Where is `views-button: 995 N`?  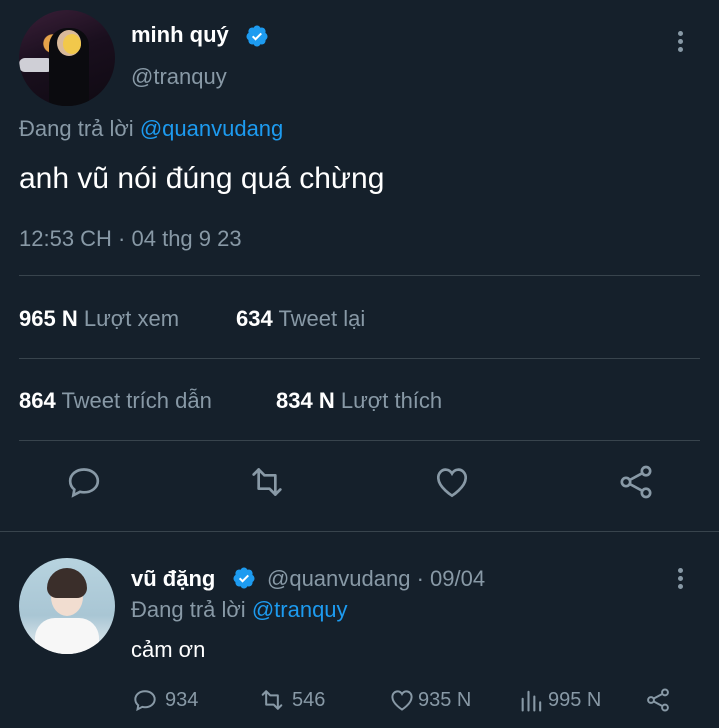 views-button: 995 N is located at coordinates (559, 700).